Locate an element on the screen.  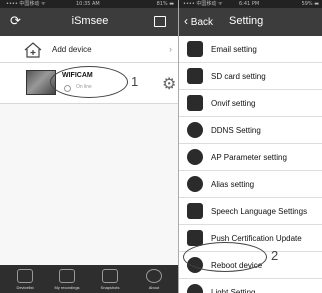
chevron-left-icon: ‹ is located at coordinates (186, 21).